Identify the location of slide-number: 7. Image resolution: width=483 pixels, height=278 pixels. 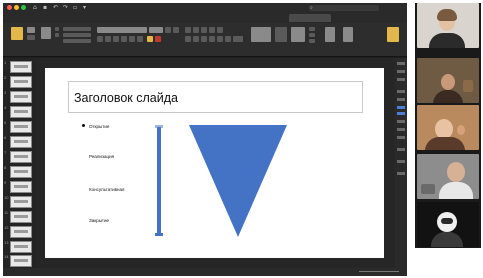
(5, 152).